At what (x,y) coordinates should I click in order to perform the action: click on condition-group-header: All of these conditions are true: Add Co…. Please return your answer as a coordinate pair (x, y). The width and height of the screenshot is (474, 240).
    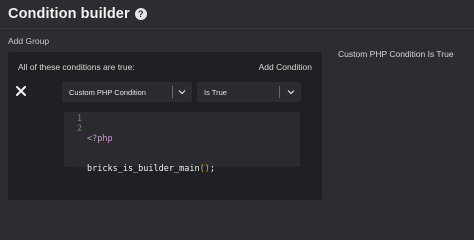
    Looking at the image, I should click on (165, 65).